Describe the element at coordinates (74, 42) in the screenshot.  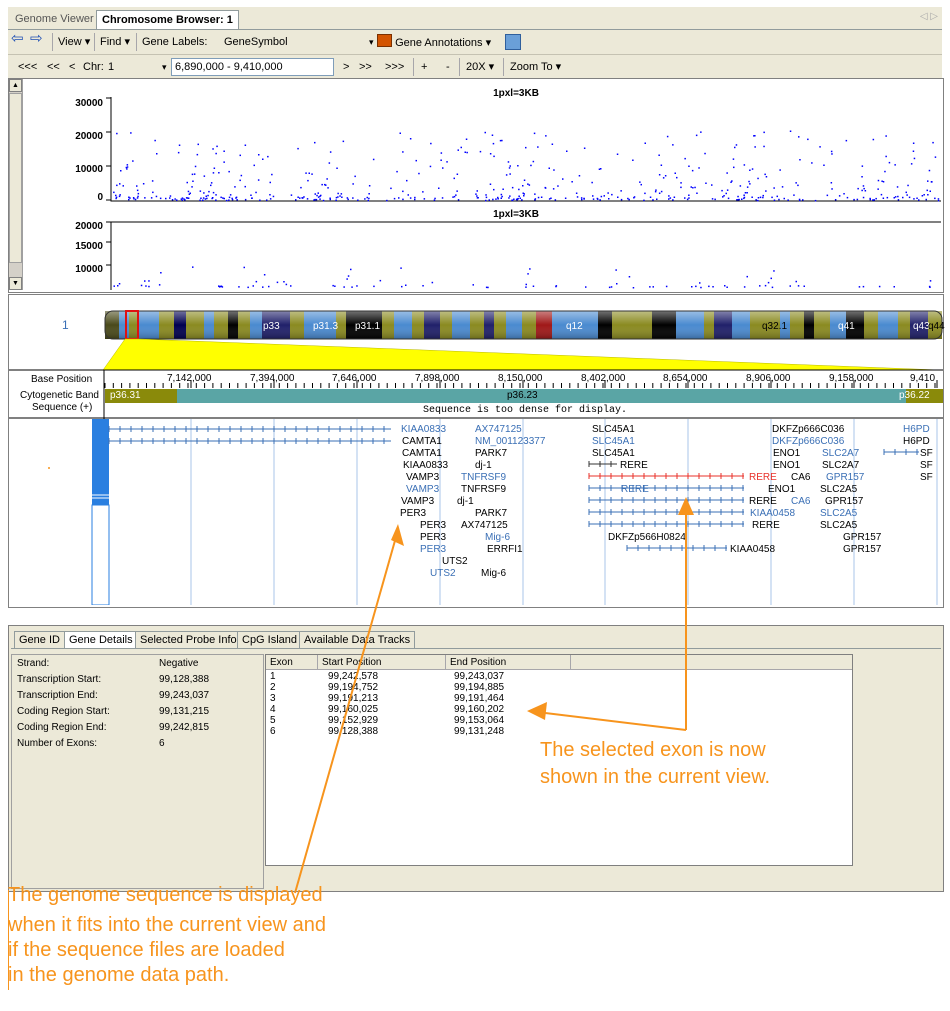
I see `view-menu: View ▾` at that location.